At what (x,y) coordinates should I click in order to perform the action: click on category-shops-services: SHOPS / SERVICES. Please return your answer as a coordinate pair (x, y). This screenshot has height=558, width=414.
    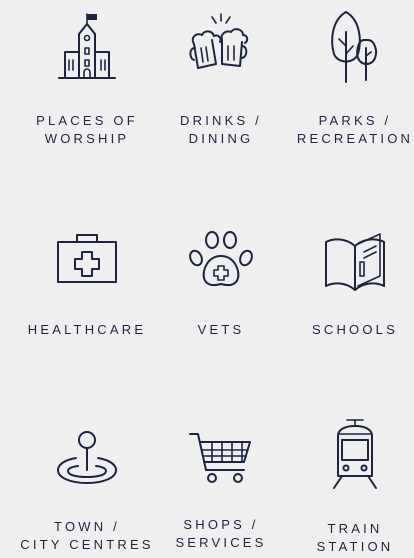
    Looking at the image, I should click on (221, 479).